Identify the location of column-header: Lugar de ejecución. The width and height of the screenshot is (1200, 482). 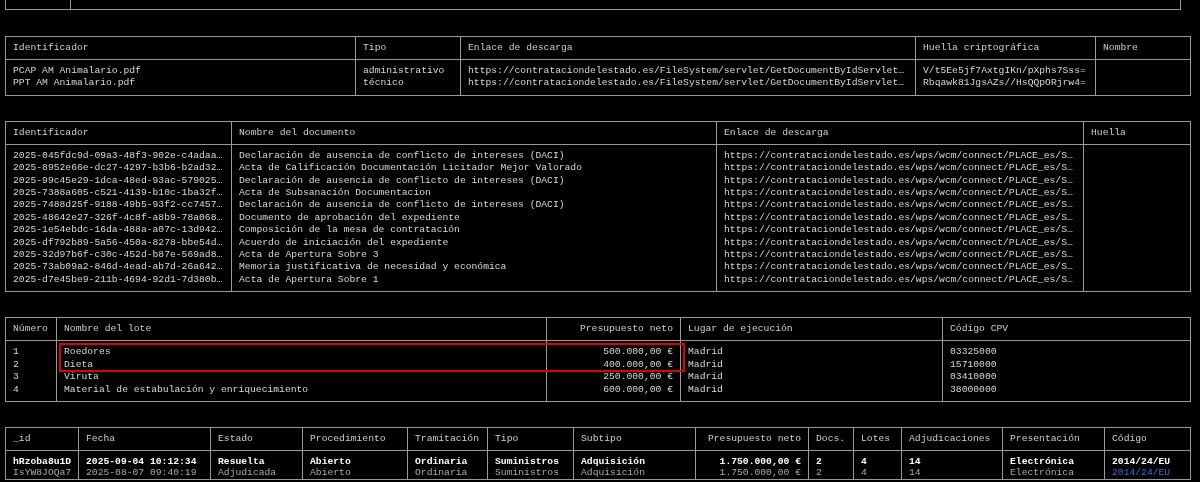
(811, 329).